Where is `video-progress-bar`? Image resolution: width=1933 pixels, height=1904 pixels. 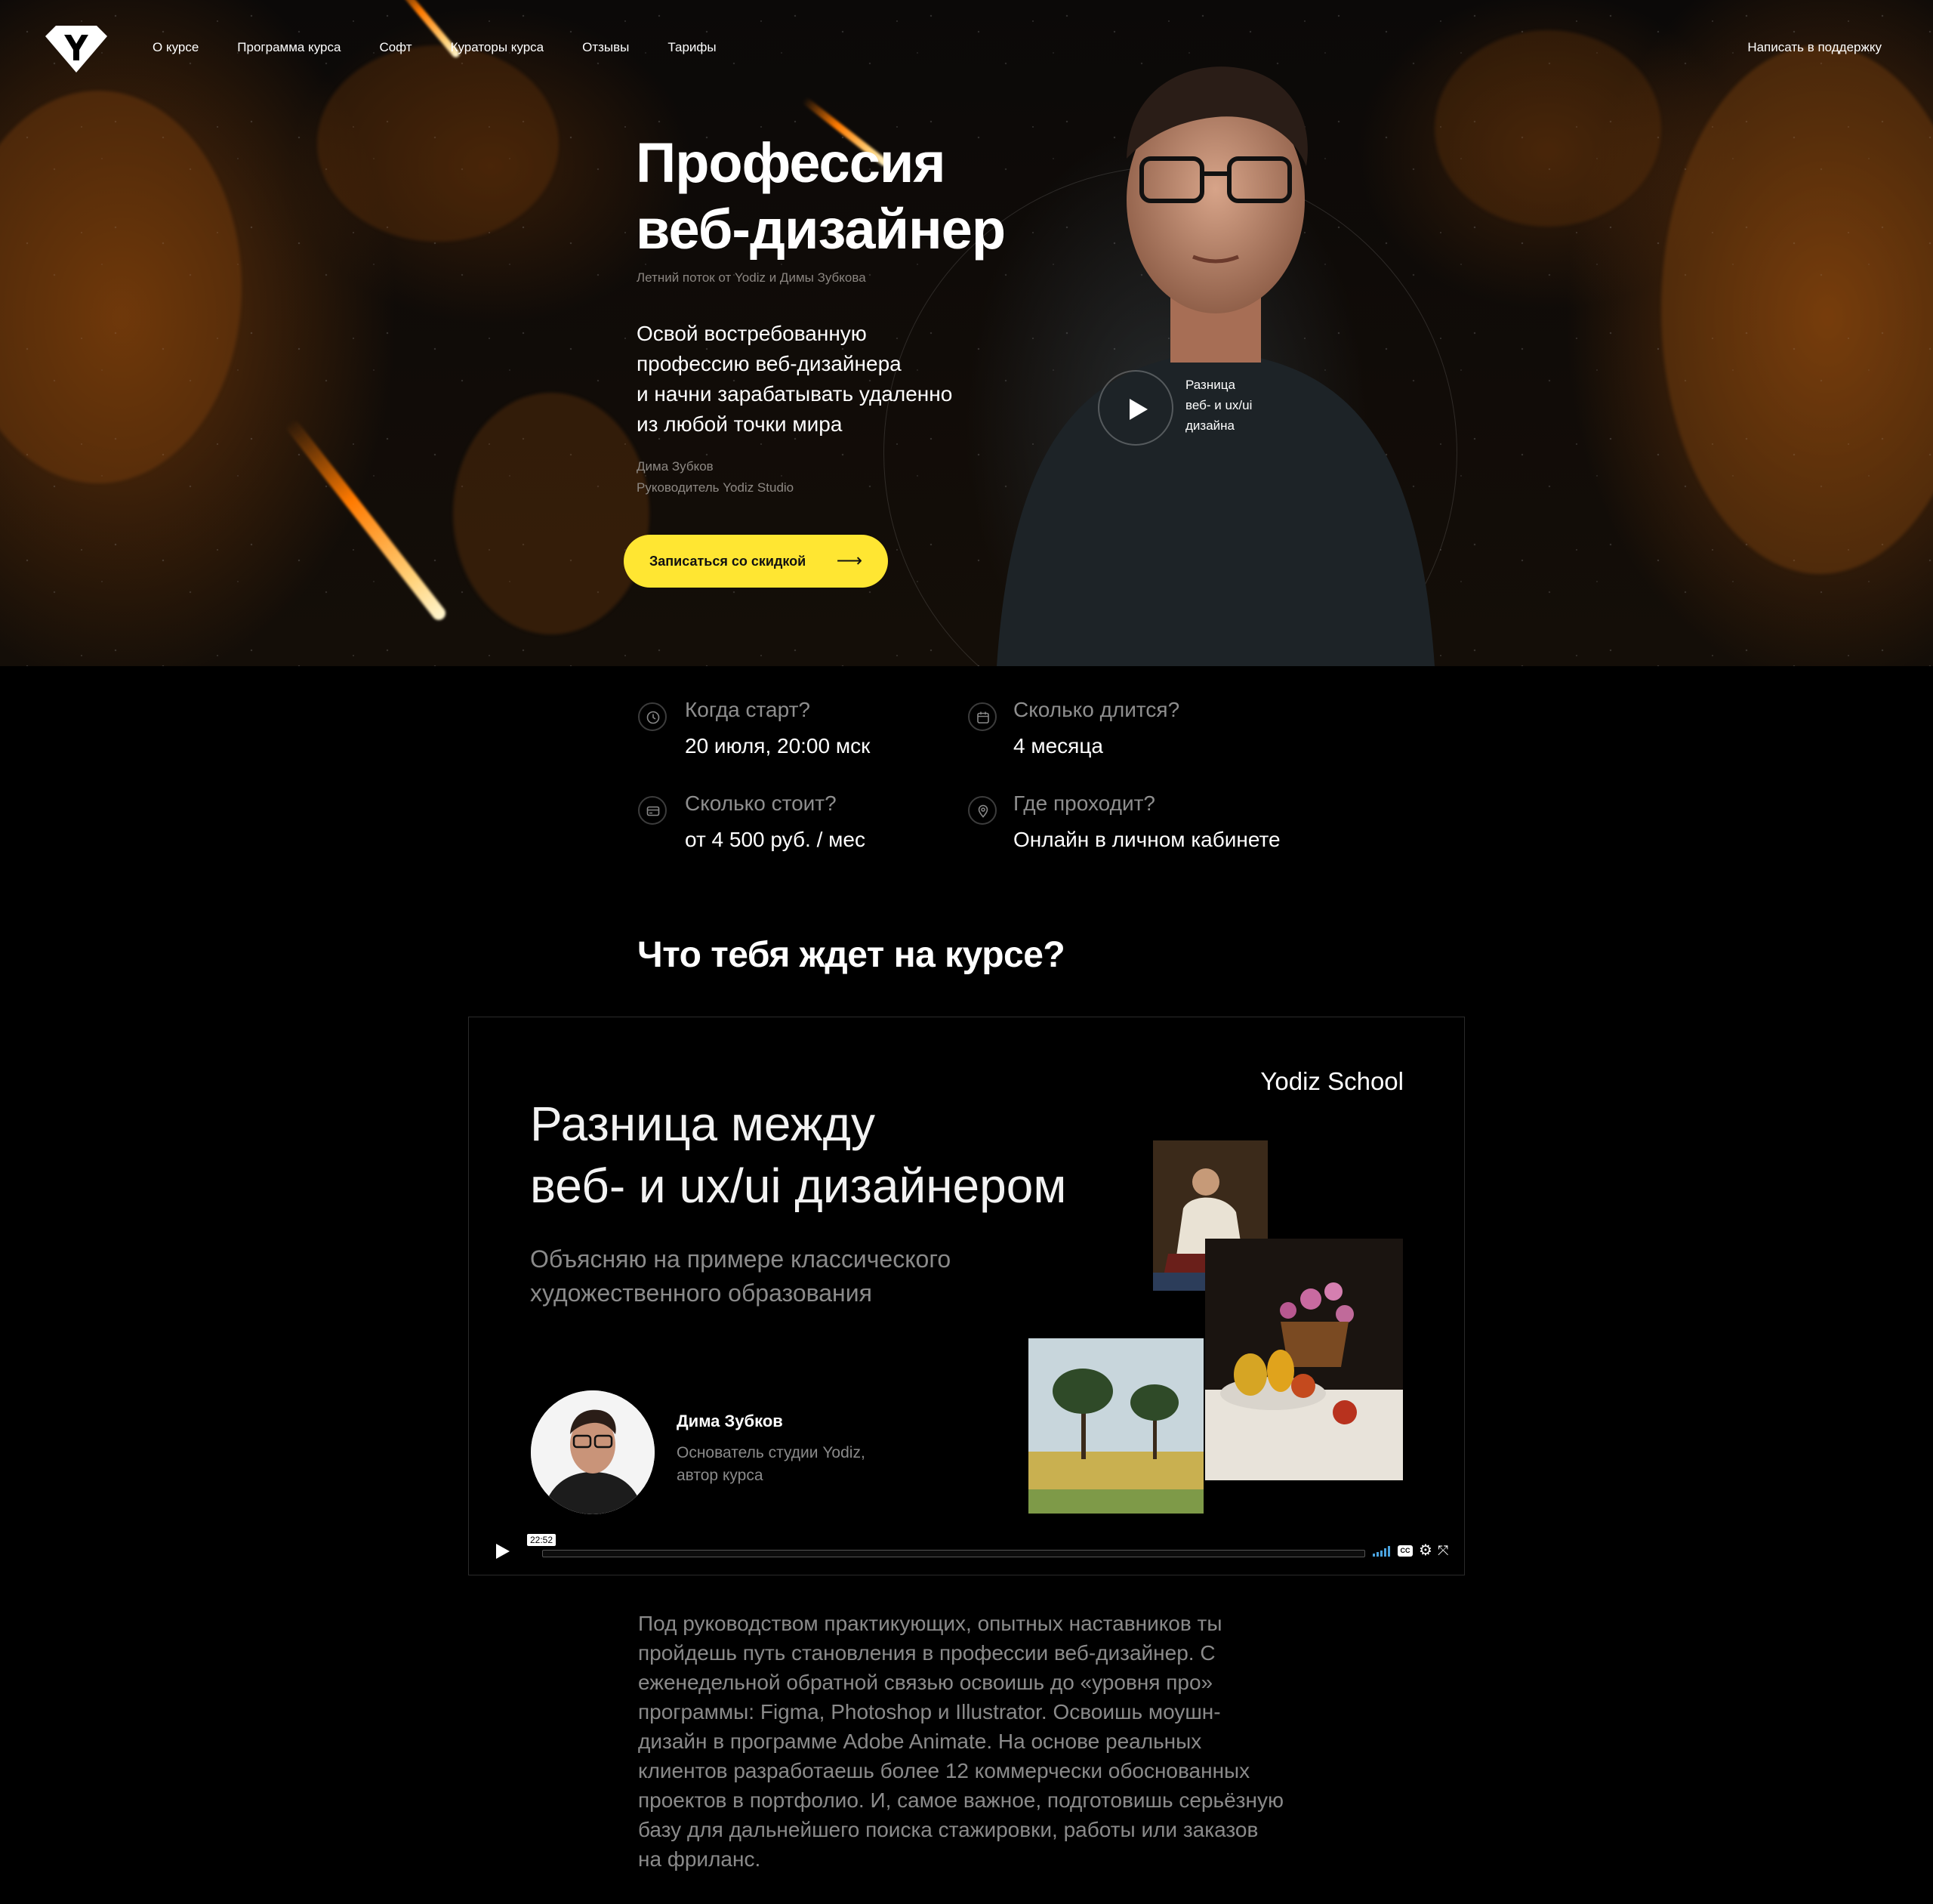 video-progress-bar is located at coordinates (954, 1553).